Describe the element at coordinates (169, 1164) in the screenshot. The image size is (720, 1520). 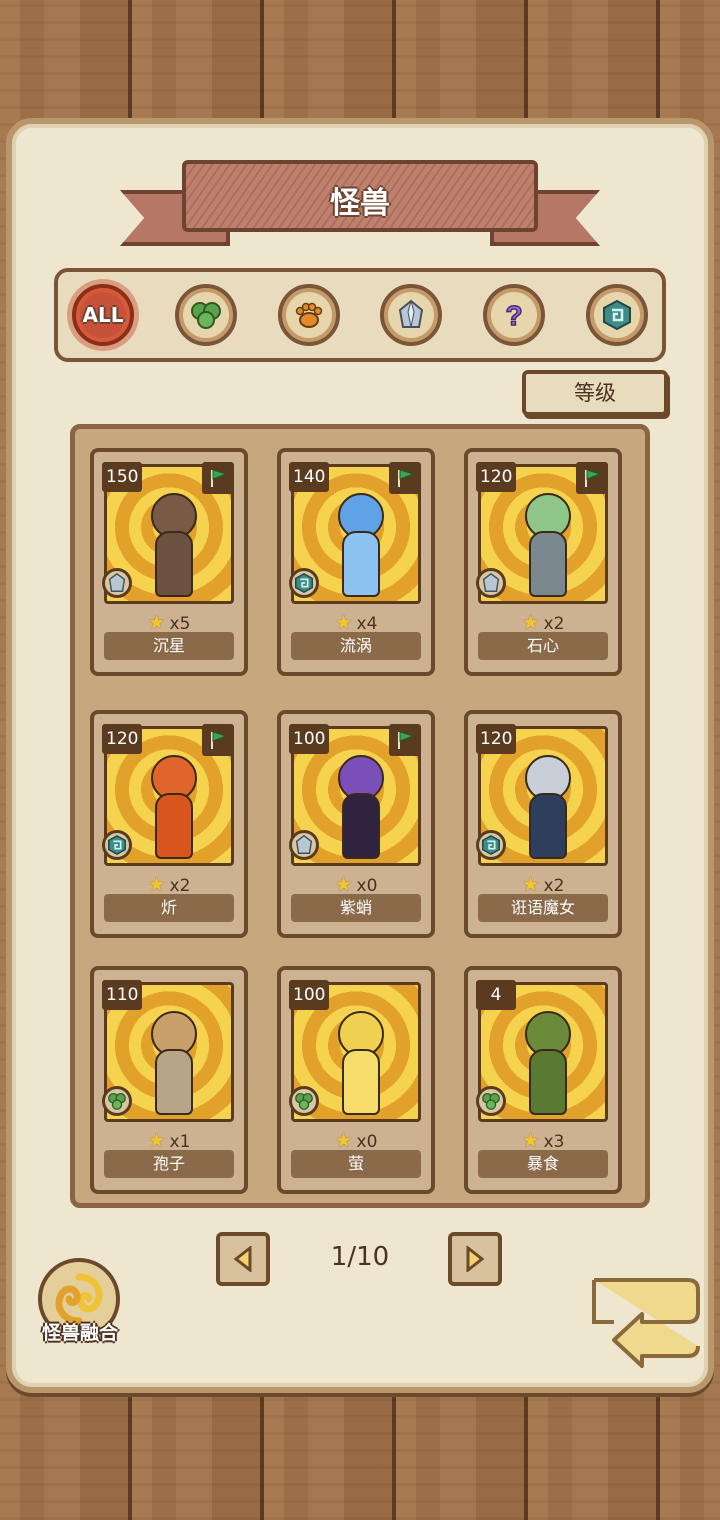
I see `monster-name: 孢子` at that location.